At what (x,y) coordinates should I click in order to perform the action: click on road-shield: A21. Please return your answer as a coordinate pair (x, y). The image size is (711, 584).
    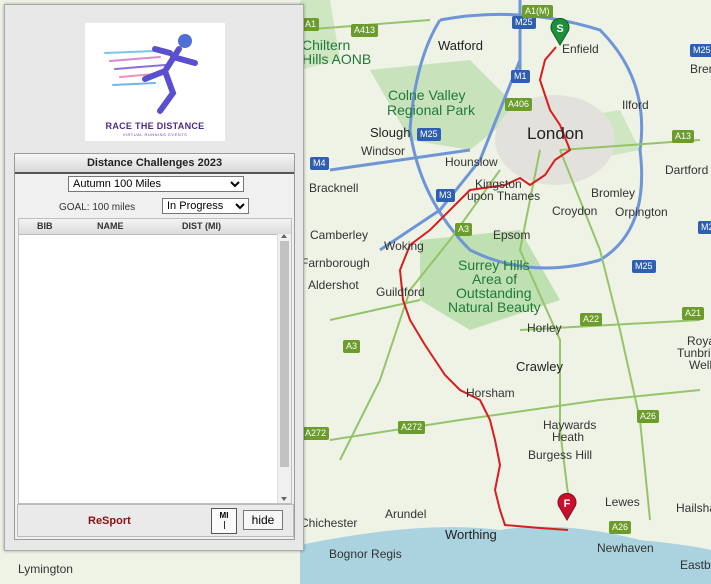
    Looking at the image, I should click on (693, 313).